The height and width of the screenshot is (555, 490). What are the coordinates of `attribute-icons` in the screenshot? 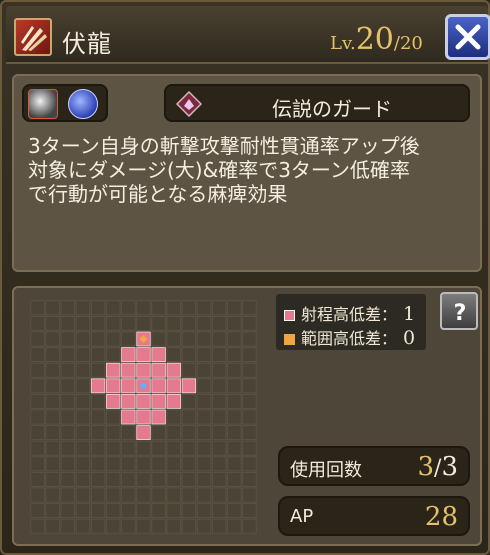 It's located at (65, 103).